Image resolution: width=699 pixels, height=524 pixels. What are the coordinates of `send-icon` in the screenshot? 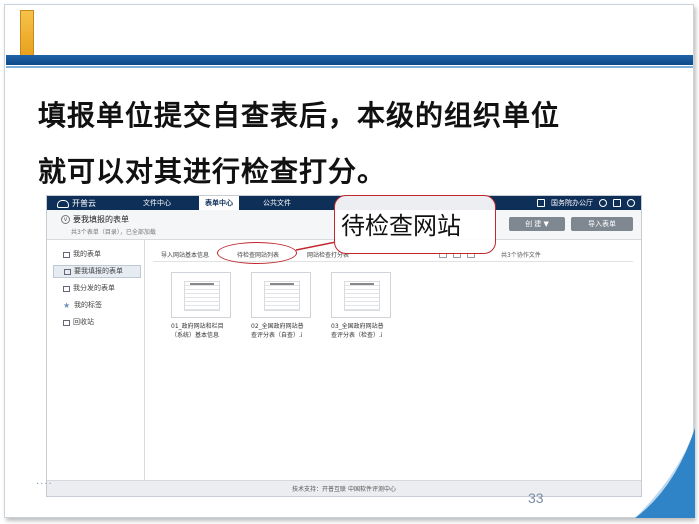 It's located at (66, 288).